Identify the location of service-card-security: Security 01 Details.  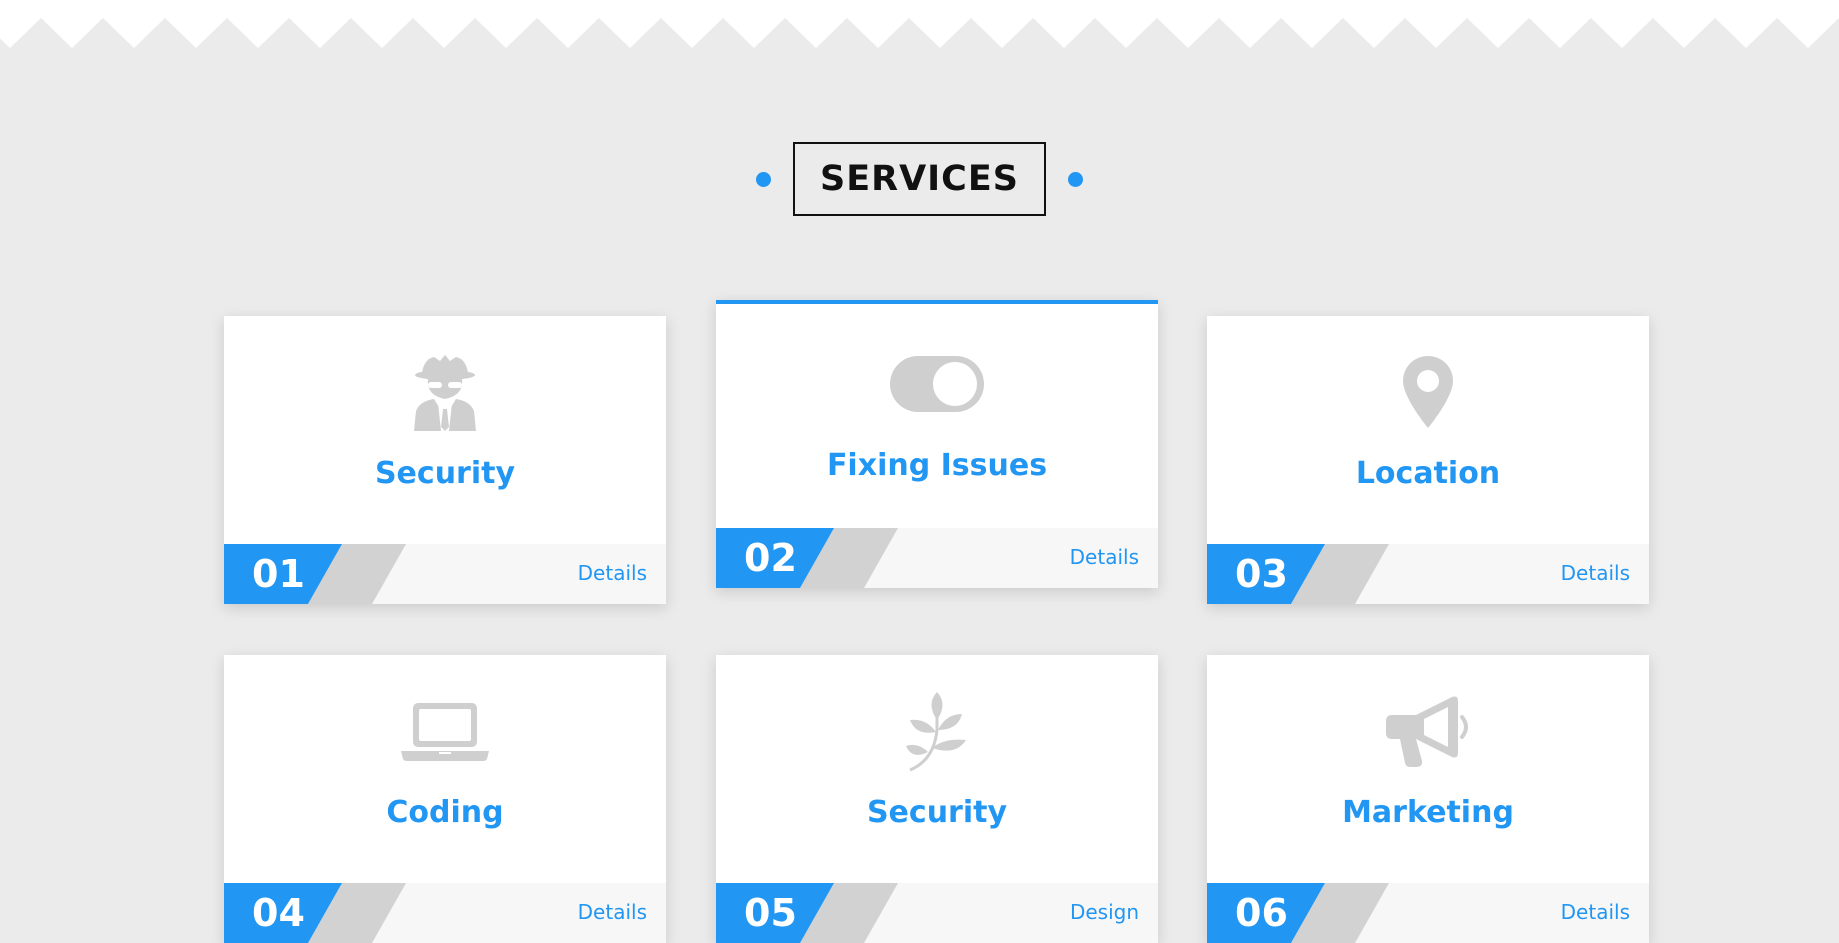
(445, 460).